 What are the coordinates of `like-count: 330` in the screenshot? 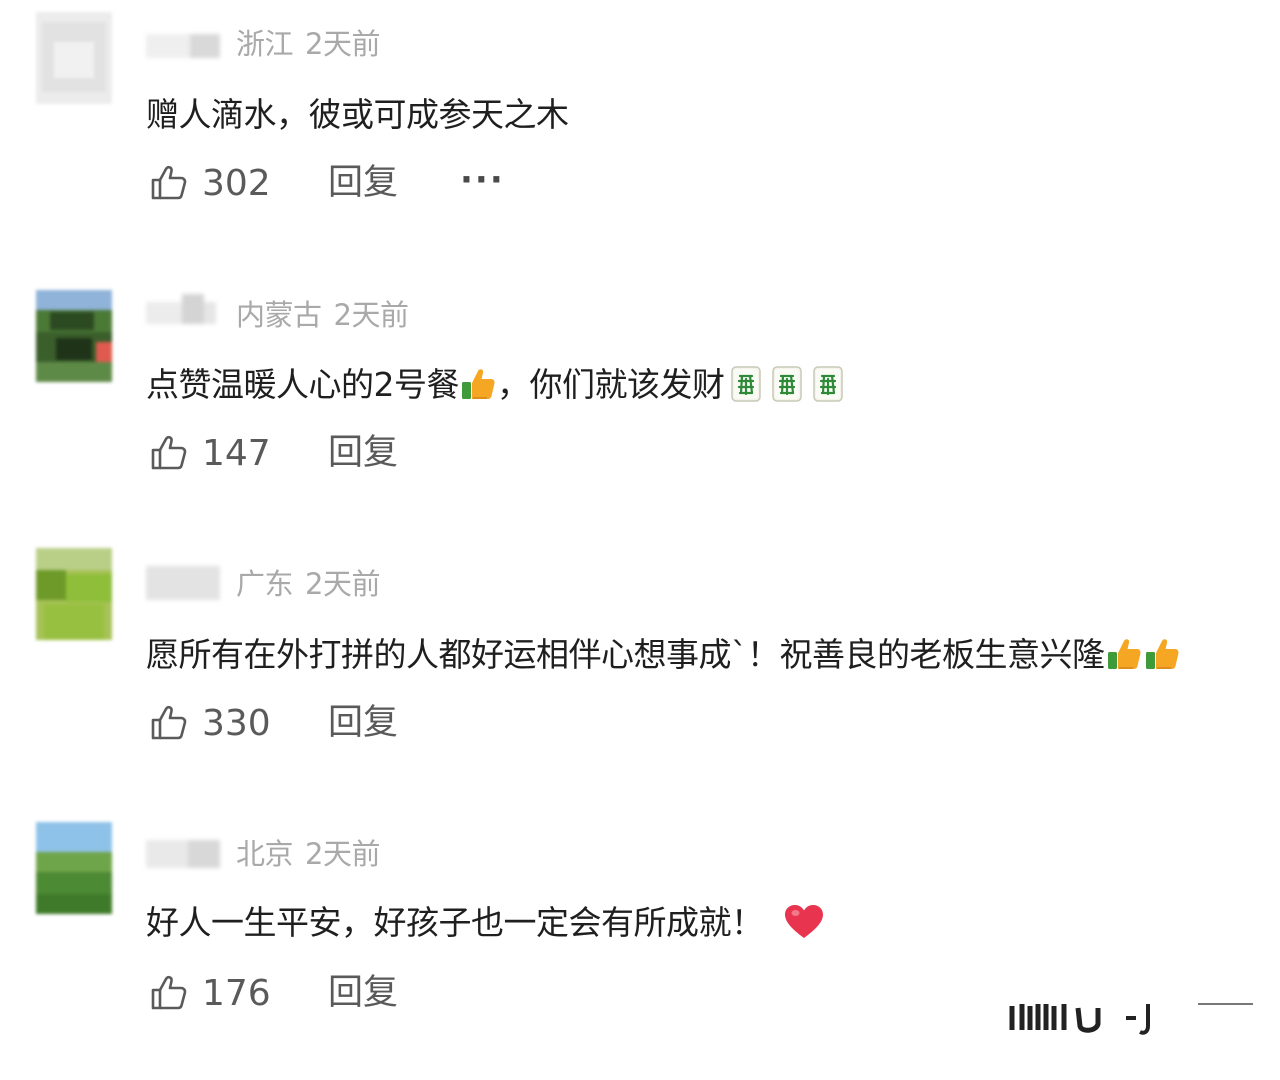 It's located at (236, 723).